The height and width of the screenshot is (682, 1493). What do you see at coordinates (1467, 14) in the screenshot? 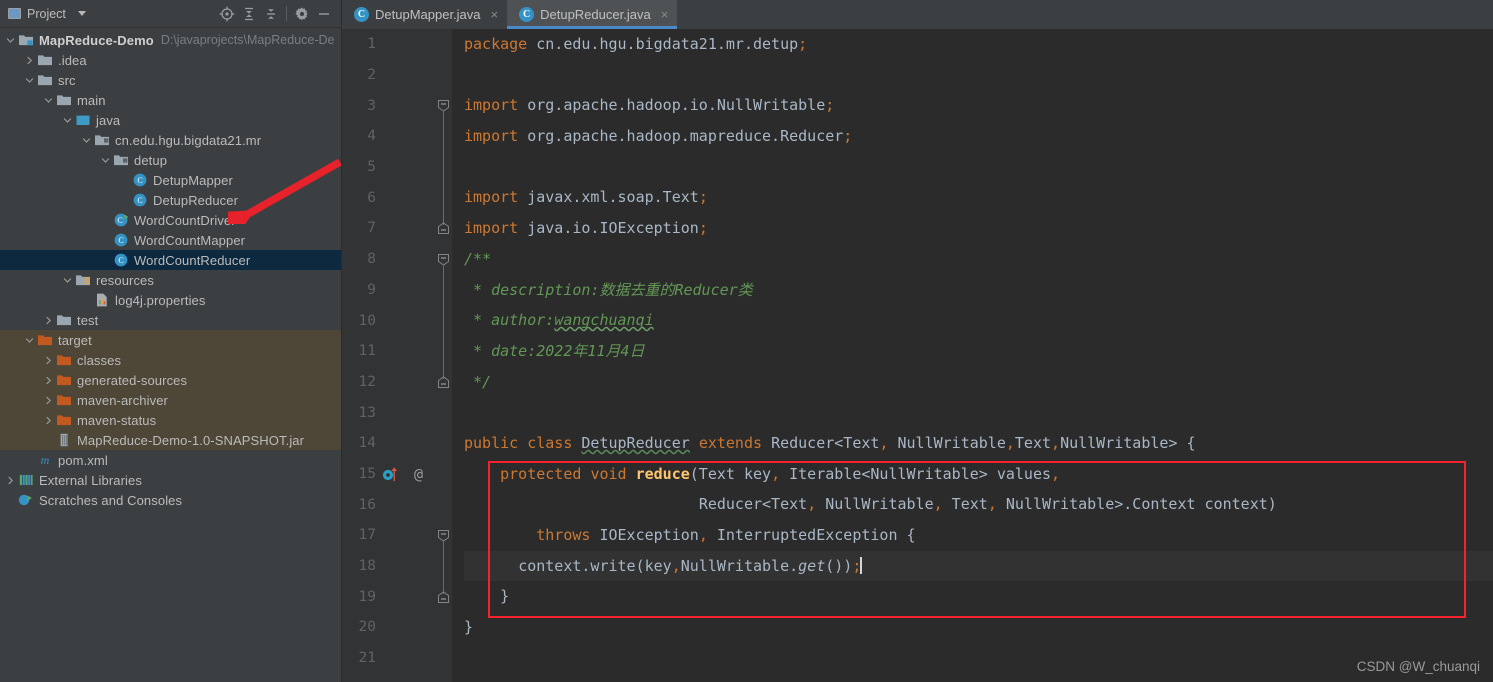
I see `tab-bar-filler` at bounding box center [1467, 14].